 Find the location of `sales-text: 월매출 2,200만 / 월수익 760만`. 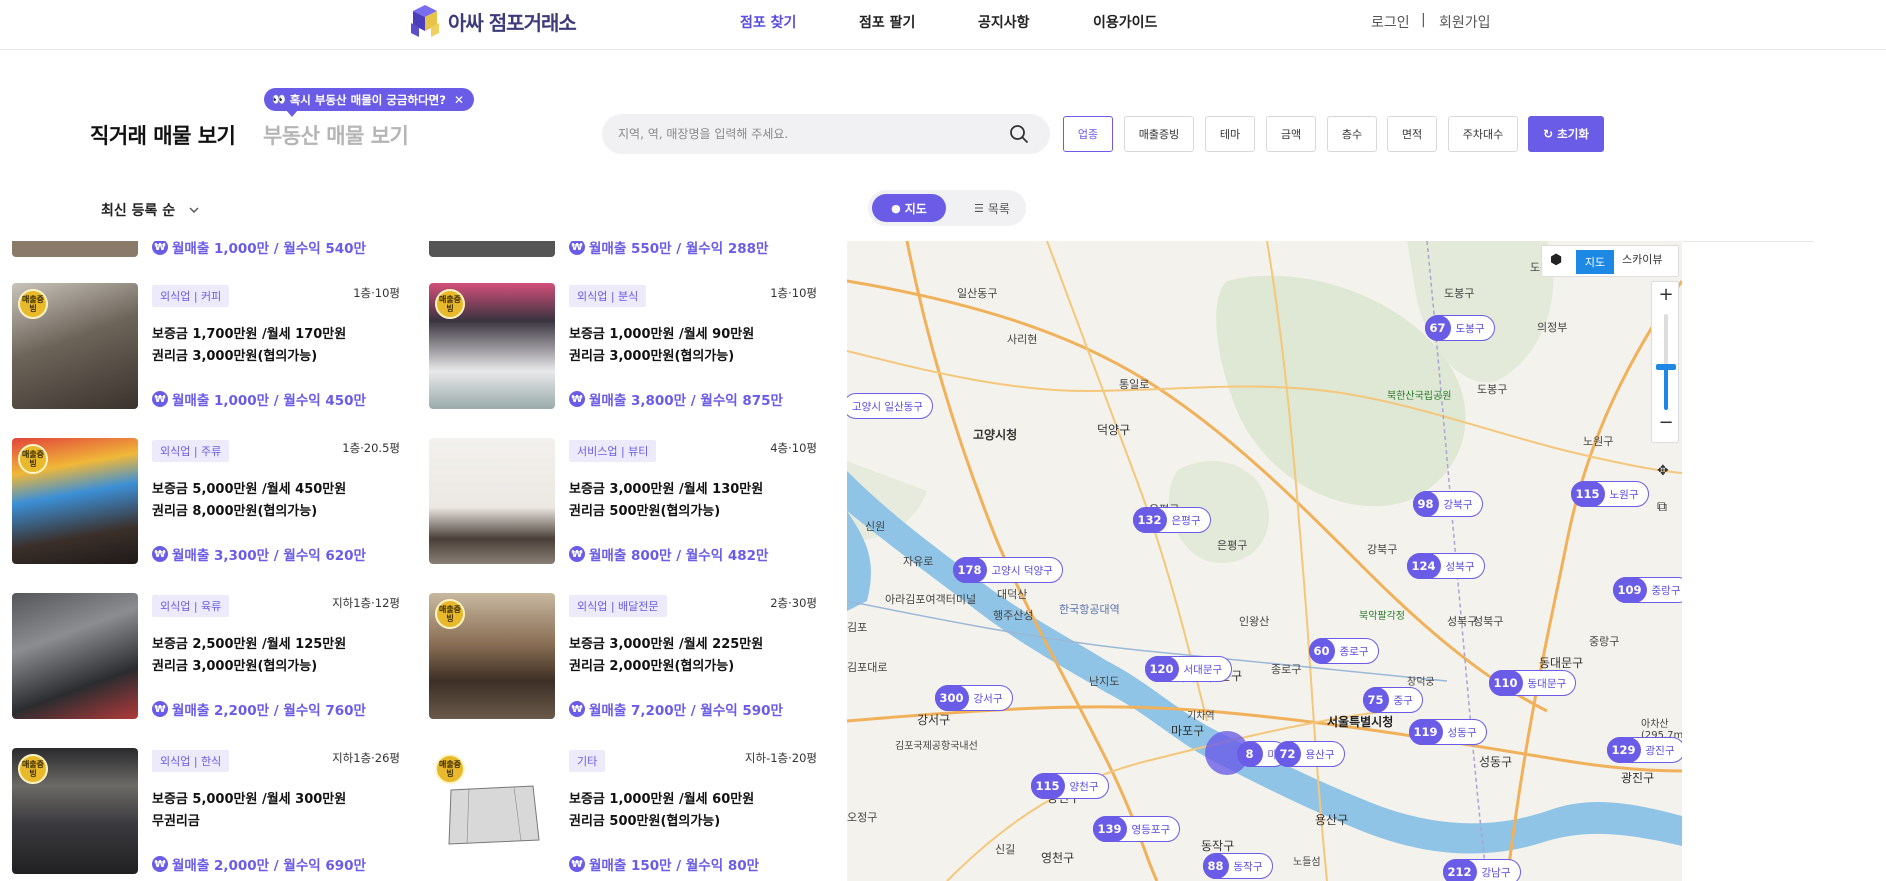

sales-text: 월매출 2,200만 / 월수익 760만 is located at coordinates (269, 711).